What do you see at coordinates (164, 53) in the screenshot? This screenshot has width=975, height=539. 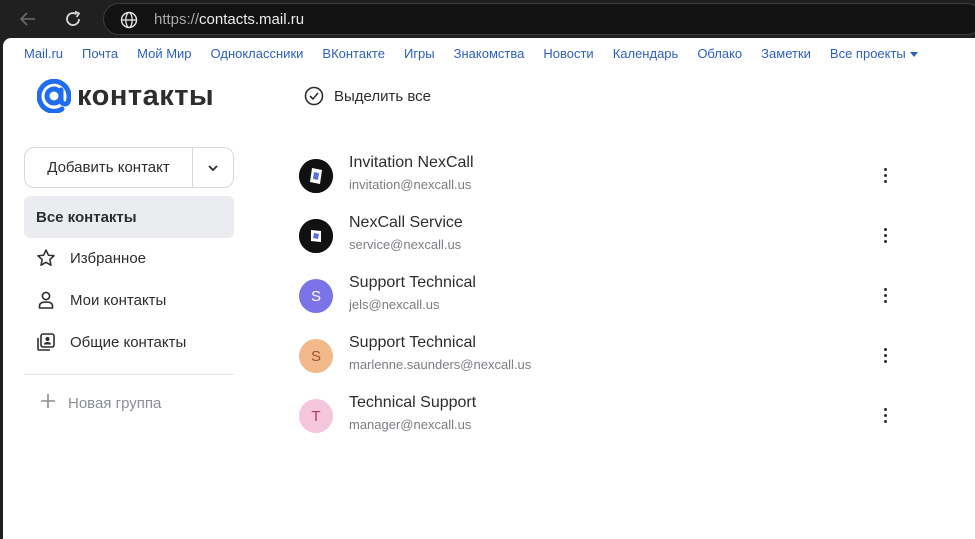 I see `nav-moy-mir: Мой Мир` at bounding box center [164, 53].